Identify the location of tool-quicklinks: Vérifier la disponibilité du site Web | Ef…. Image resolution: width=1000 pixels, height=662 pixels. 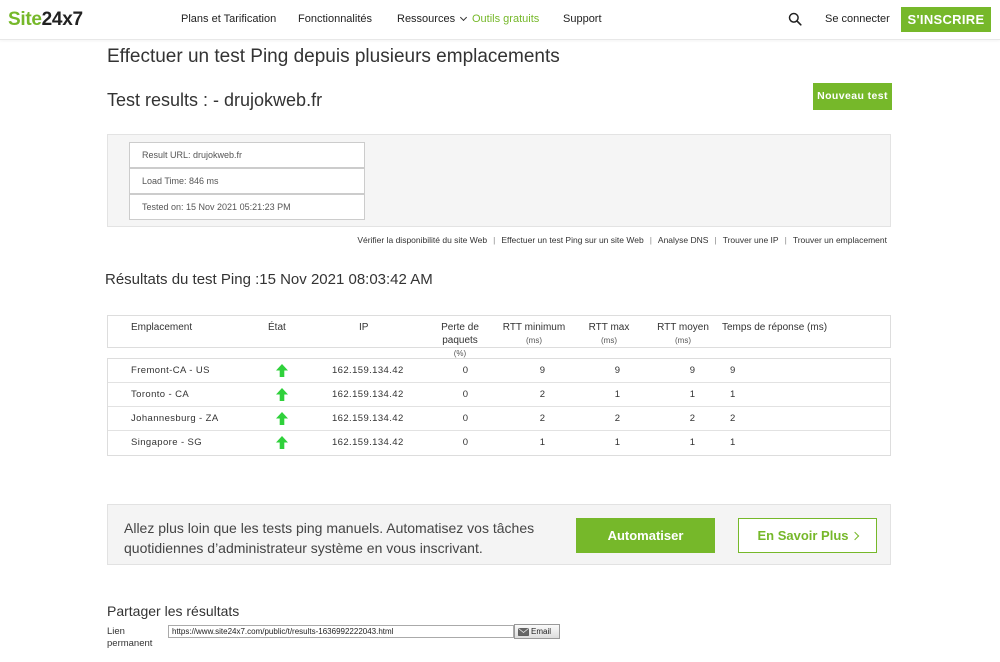
(499, 240).